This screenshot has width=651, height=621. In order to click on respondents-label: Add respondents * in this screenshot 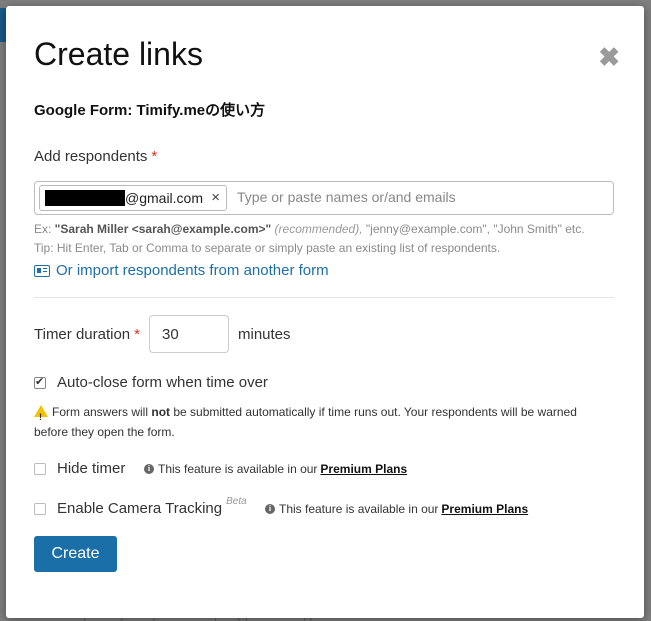, I will do `click(95, 156)`.